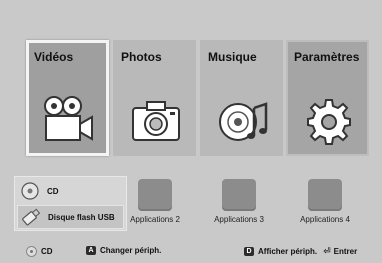 The width and height of the screenshot is (382, 263). Describe the element at coordinates (69, 121) in the screenshot. I see `video-camera-icon` at that location.